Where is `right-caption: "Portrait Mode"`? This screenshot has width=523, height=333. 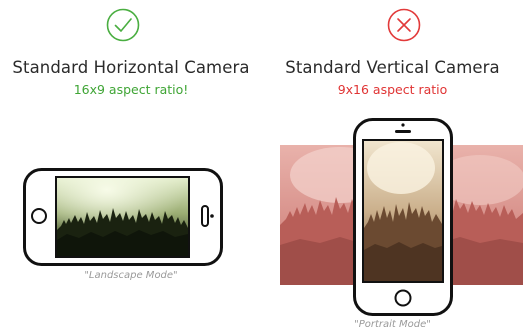
right-caption: "Portrait Mode" is located at coordinates (392, 324).